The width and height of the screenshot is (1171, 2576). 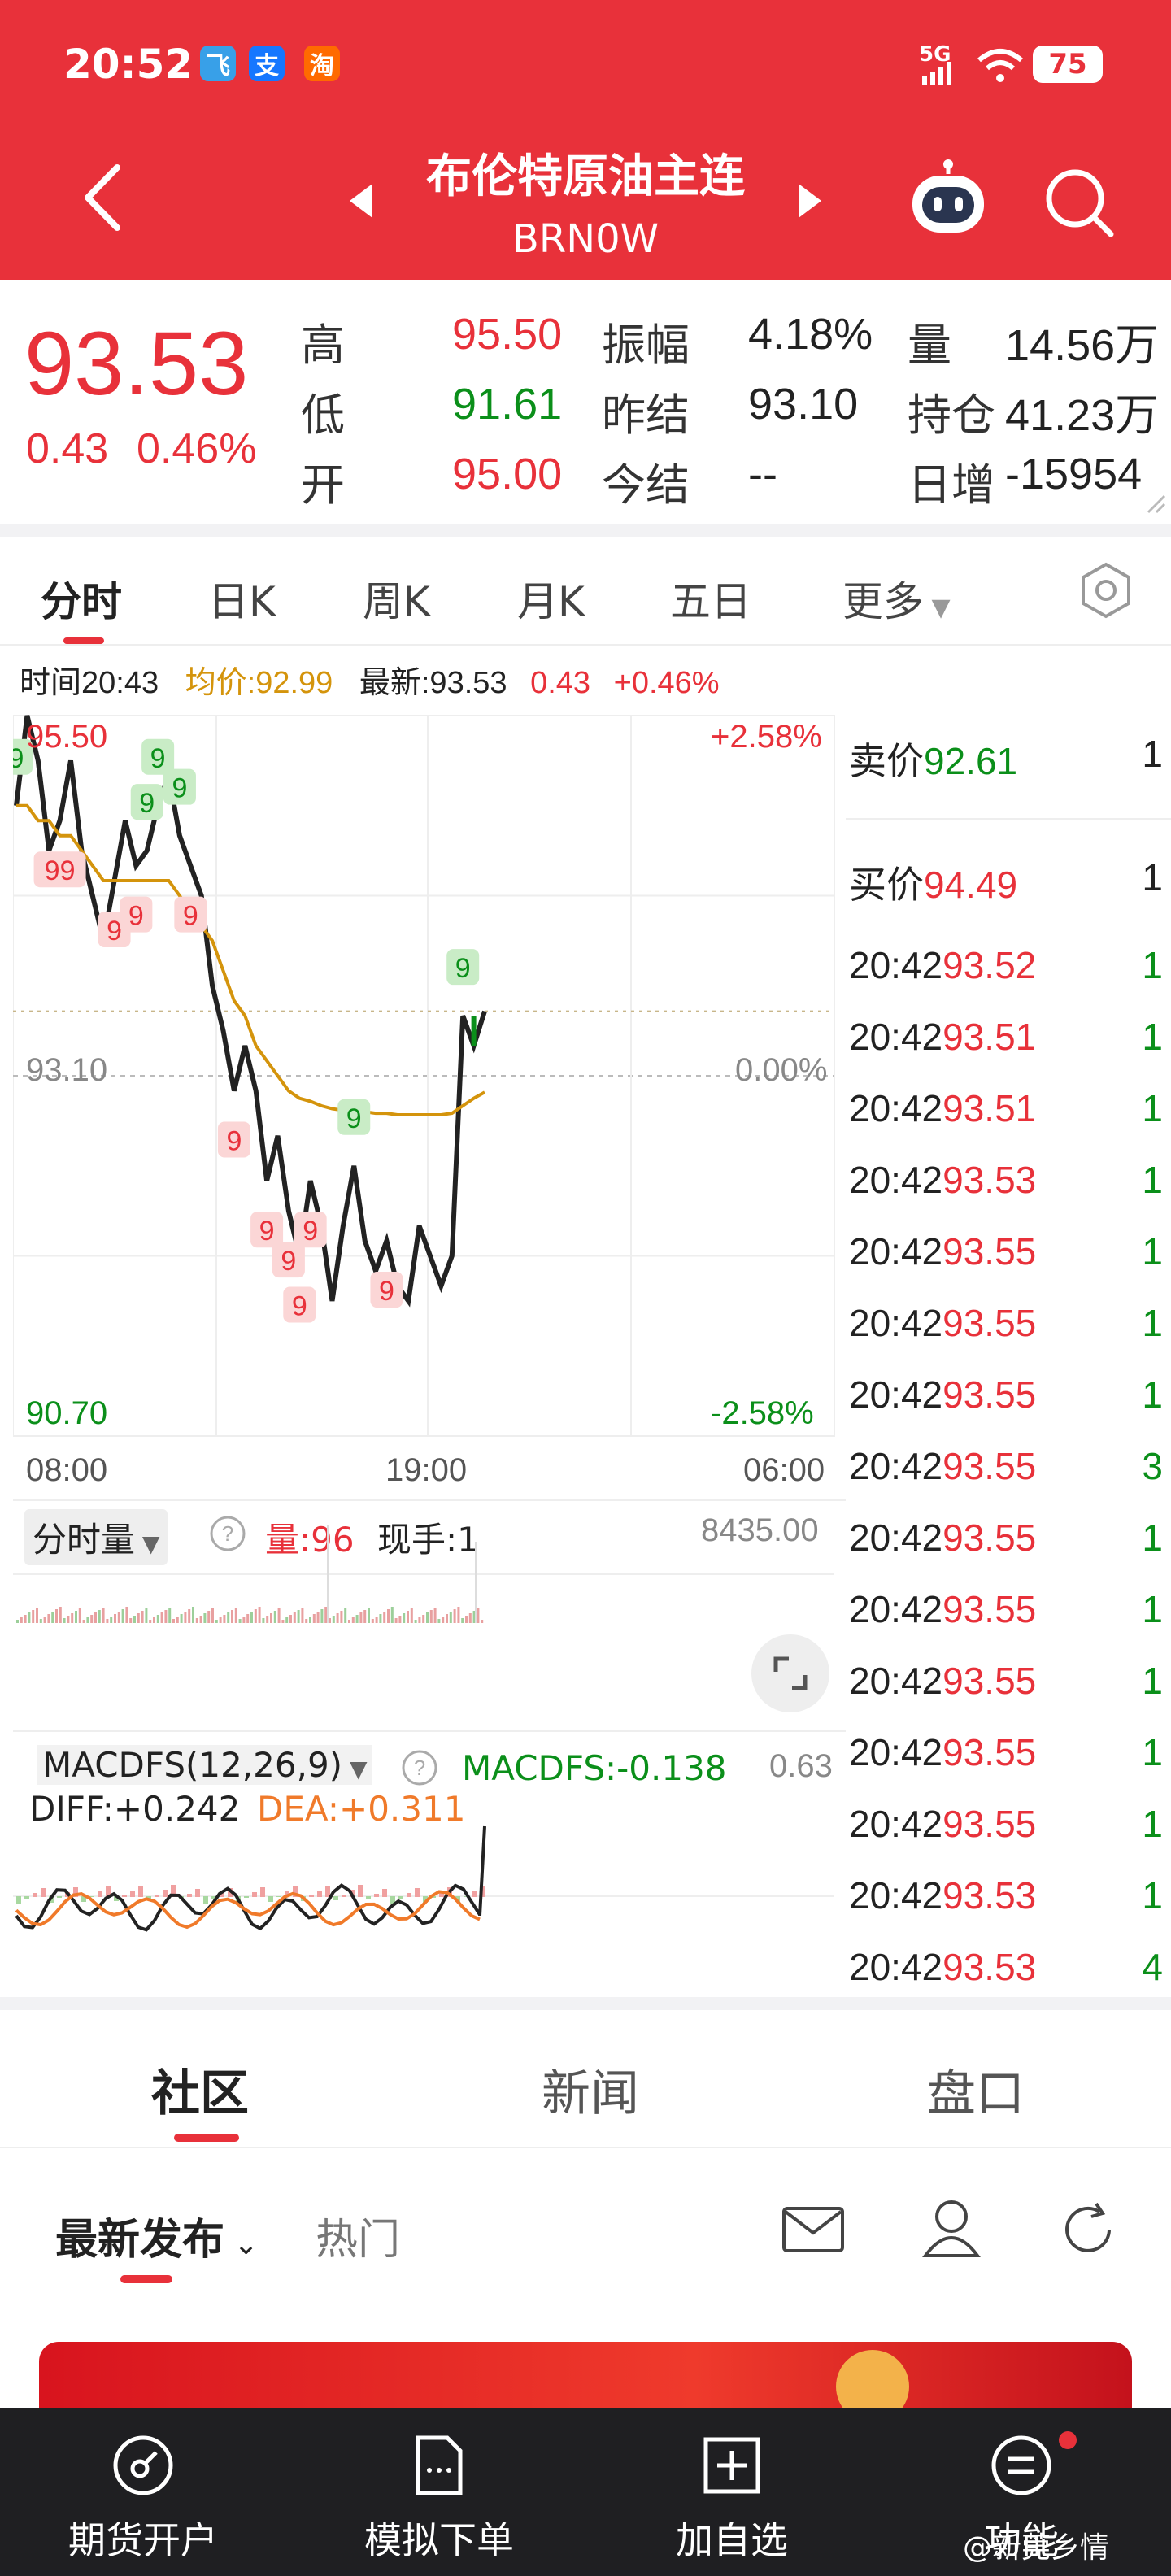 I want to click on nav-add-watchlist: 加自选, so click(x=732, y=2492).